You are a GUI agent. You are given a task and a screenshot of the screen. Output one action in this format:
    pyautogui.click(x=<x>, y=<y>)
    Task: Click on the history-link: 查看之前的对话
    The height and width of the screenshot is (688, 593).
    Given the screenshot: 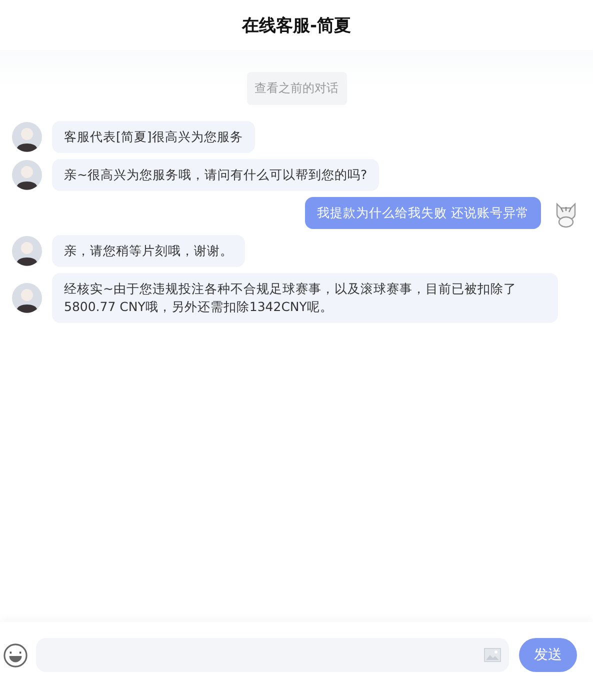 What is the action you would take?
    pyautogui.click(x=296, y=88)
    